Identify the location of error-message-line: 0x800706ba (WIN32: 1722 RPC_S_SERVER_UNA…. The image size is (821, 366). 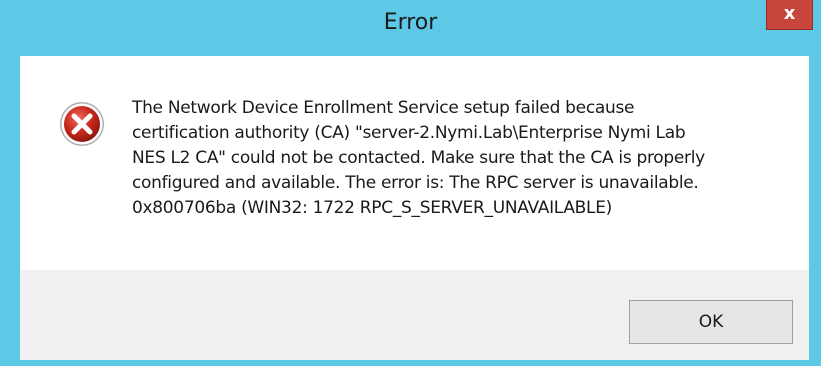
(372, 208).